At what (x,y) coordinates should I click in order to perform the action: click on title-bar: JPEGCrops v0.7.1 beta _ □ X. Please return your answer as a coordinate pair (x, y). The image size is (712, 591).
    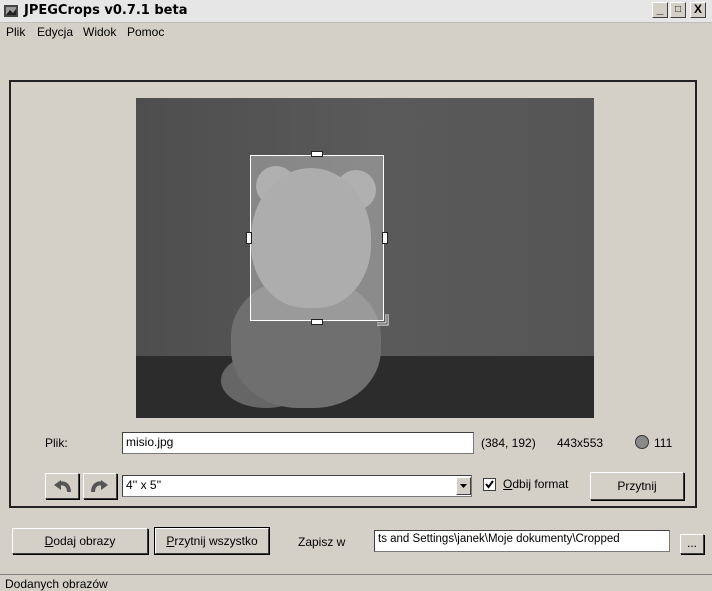
    Looking at the image, I should click on (356, 11).